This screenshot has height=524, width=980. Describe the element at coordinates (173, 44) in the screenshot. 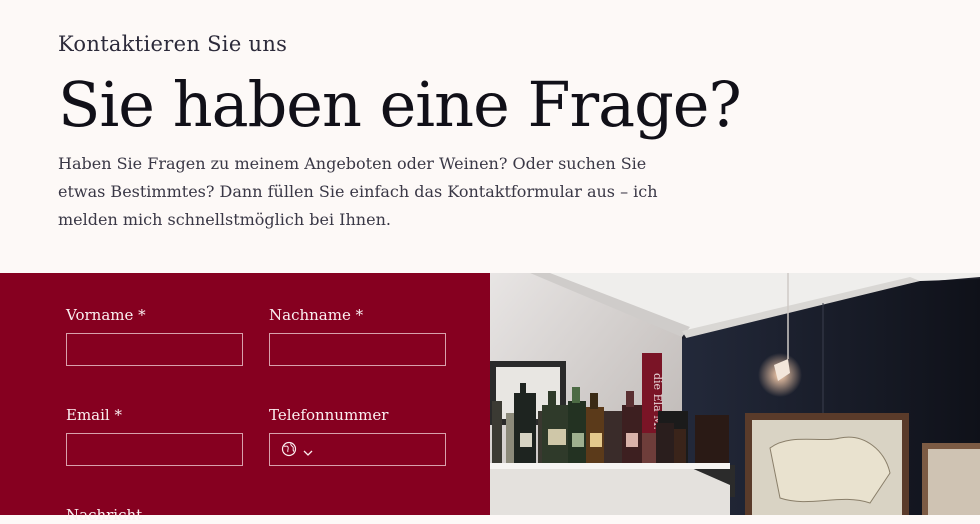

I see `section-eyebrow: Kontaktieren Sie uns` at that location.